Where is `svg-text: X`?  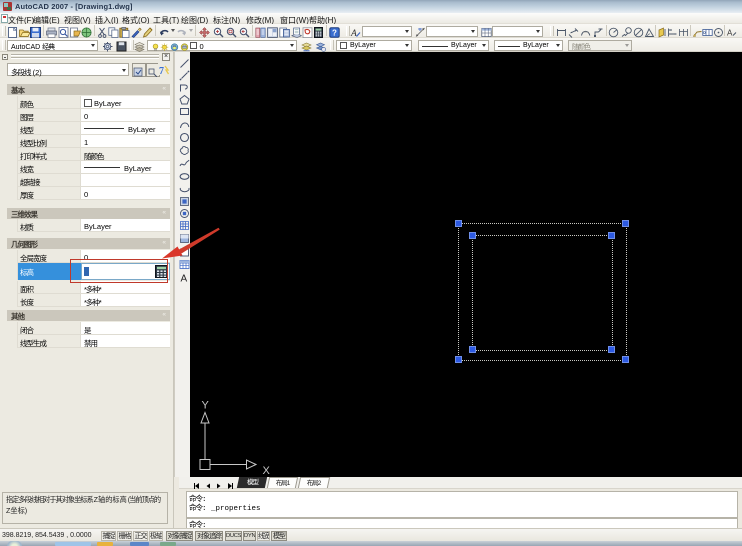
svg-text: X is located at coordinates (267, 471).